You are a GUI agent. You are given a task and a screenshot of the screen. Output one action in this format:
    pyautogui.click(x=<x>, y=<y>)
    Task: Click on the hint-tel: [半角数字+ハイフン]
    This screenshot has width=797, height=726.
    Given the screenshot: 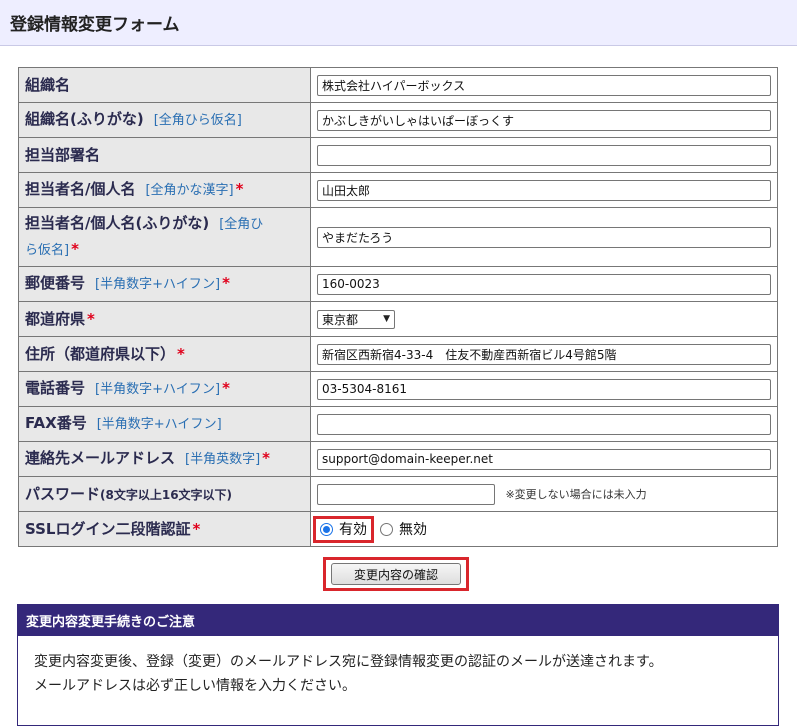 What is the action you would take?
    pyautogui.click(x=158, y=389)
    